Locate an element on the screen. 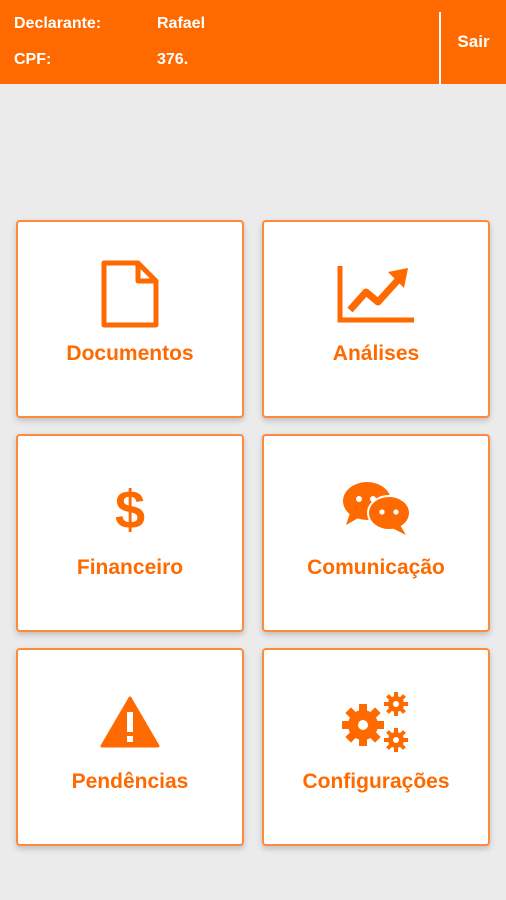 The image size is (506, 900). declarante-label: Declarante: is located at coordinates (58, 23).